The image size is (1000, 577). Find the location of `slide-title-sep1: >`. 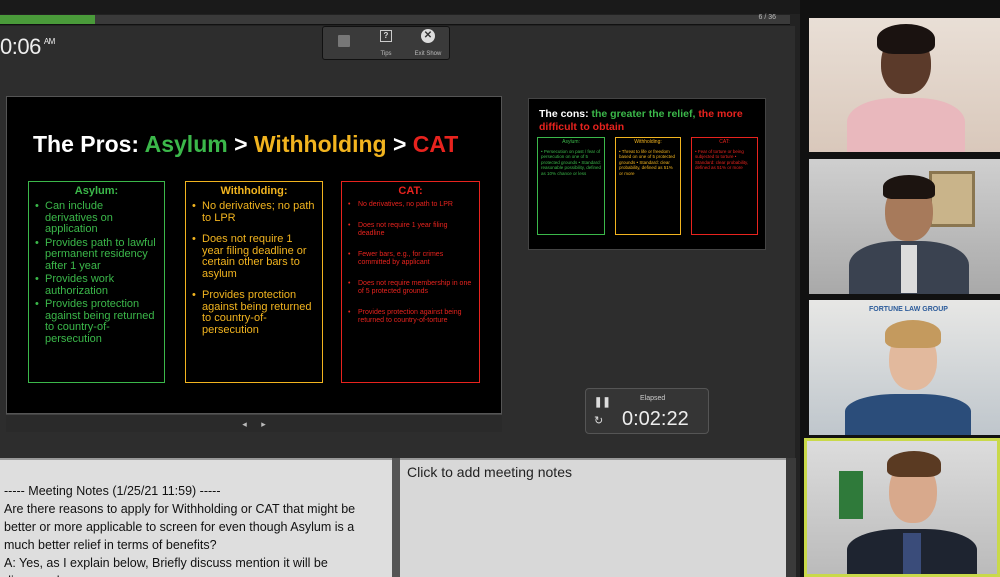

slide-title-sep1: > is located at coordinates (240, 144).